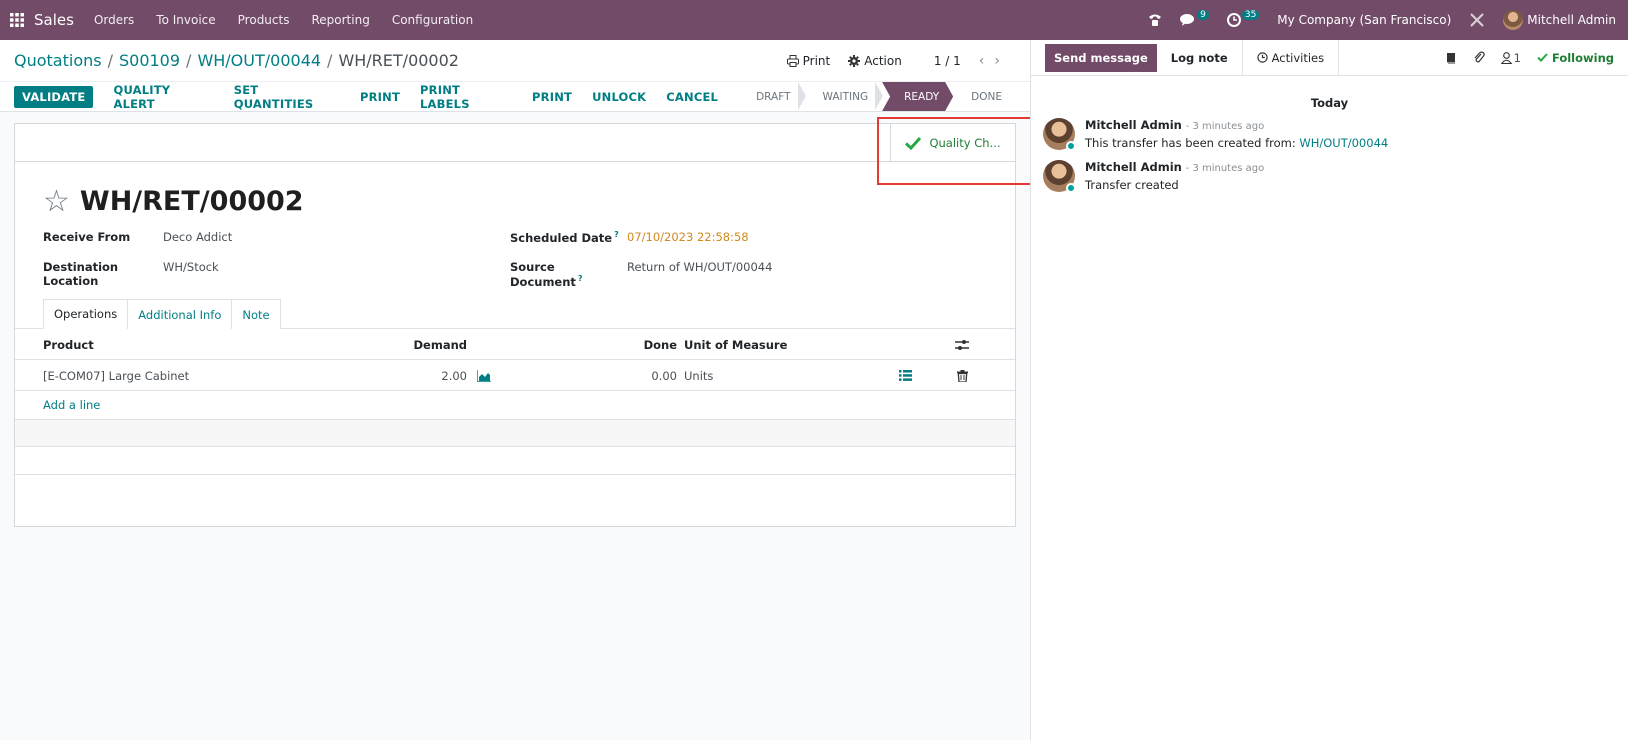  I want to click on print-menu: Print, so click(808, 60).